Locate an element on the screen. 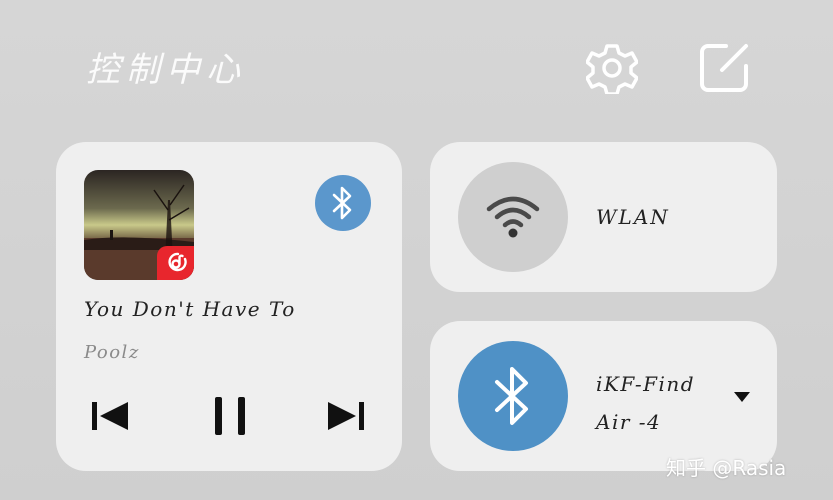  bluetooth-toggle is located at coordinates (513, 396).